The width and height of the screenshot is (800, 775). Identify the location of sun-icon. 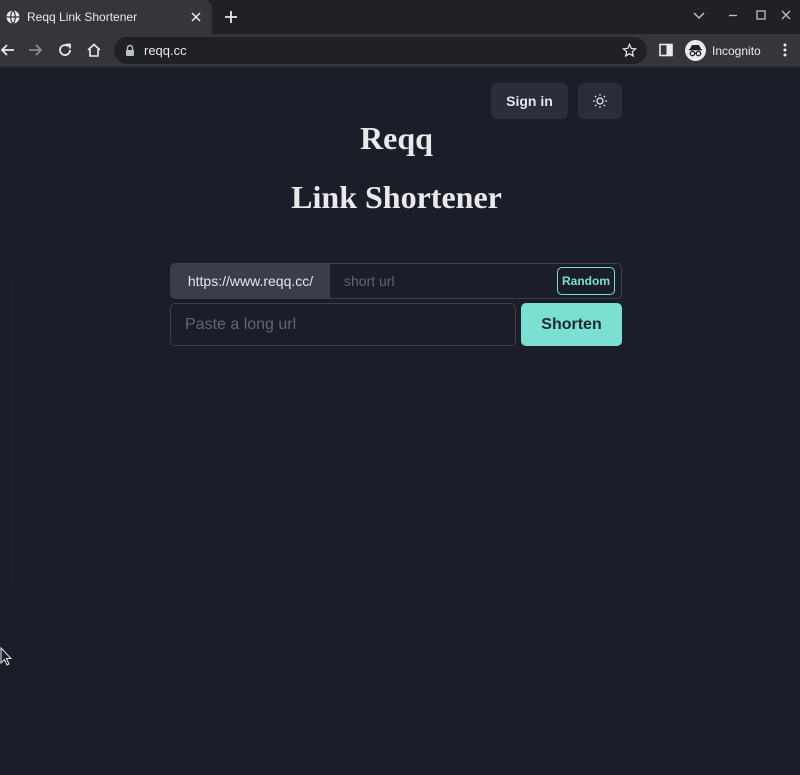
(600, 101).